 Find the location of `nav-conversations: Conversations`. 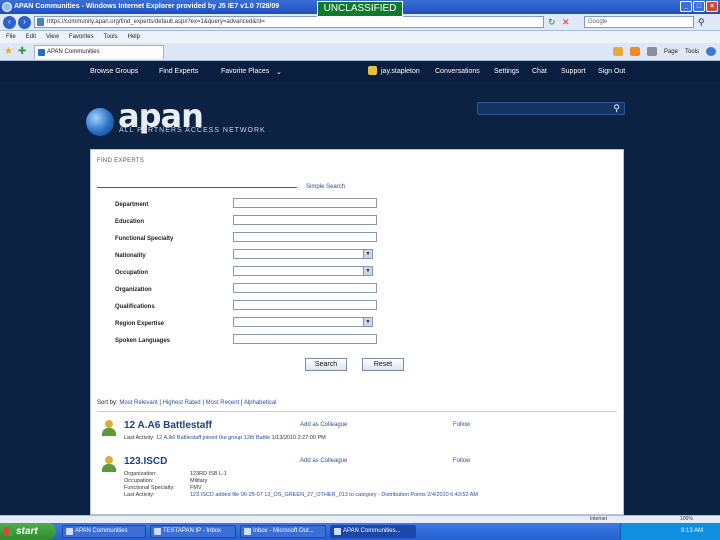

nav-conversations: Conversations is located at coordinates (457, 71).